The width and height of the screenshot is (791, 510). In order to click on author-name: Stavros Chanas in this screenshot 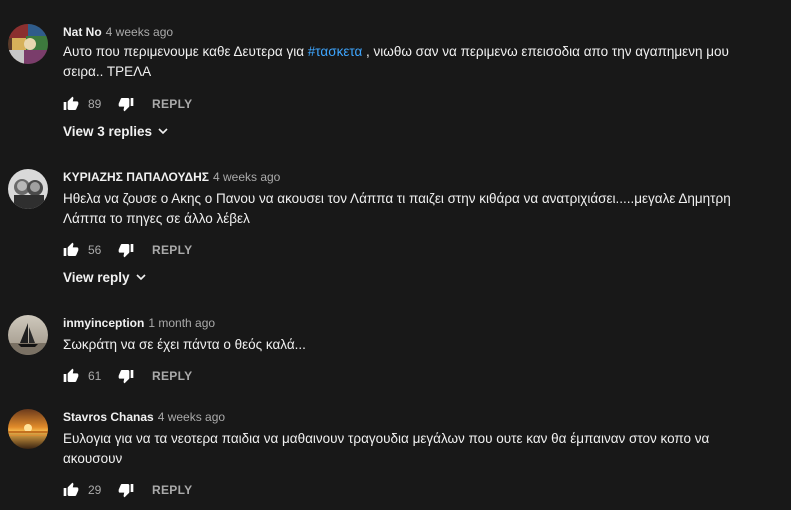, I will do `click(108, 417)`.